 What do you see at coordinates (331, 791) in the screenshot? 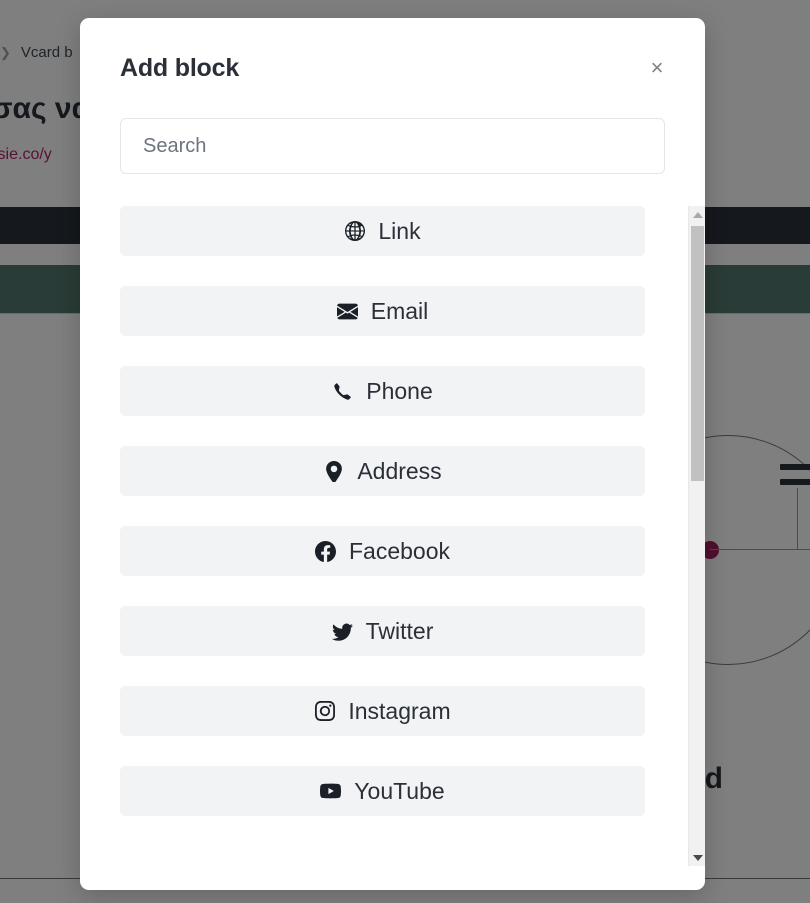
I see `youtube-icon` at bounding box center [331, 791].